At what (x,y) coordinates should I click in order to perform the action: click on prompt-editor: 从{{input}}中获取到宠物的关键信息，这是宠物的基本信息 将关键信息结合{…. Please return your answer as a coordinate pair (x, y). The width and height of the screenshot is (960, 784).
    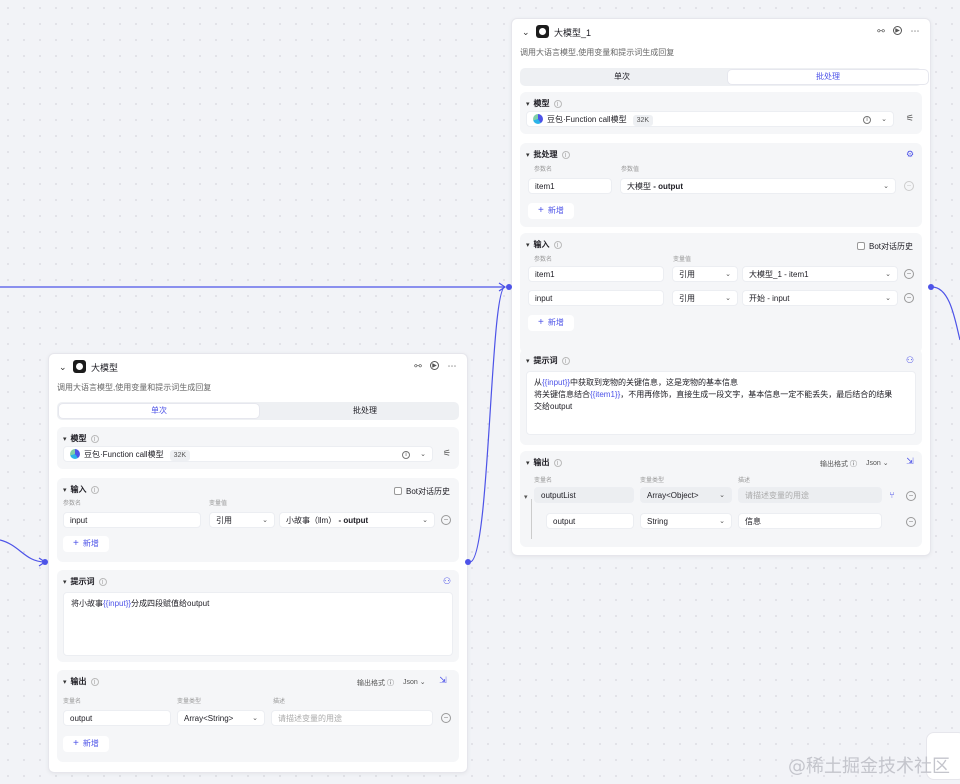
    Looking at the image, I should click on (721, 403).